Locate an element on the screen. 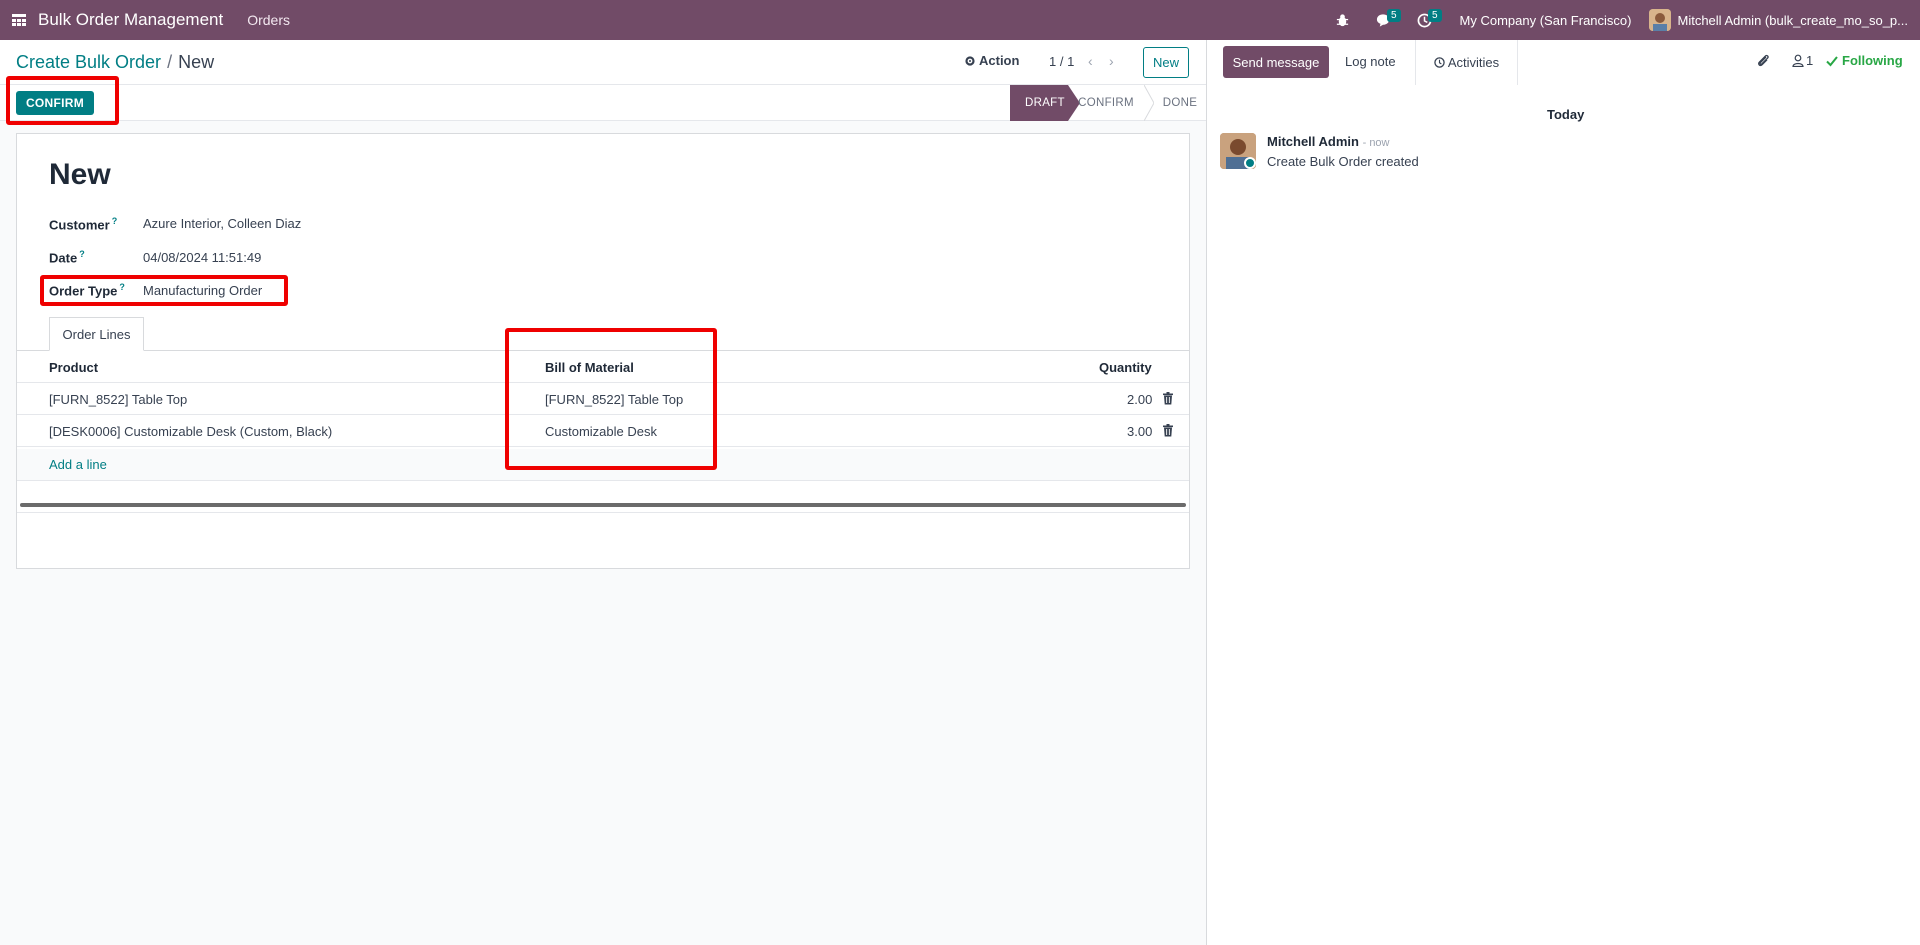  column-quantity: Quantity is located at coordinates (1125, 367).